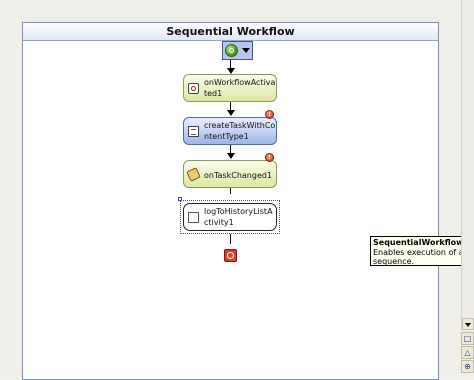 The height and width of the screenshot is (380, 474). I want to click on start-menu-button, so click(237, 50).